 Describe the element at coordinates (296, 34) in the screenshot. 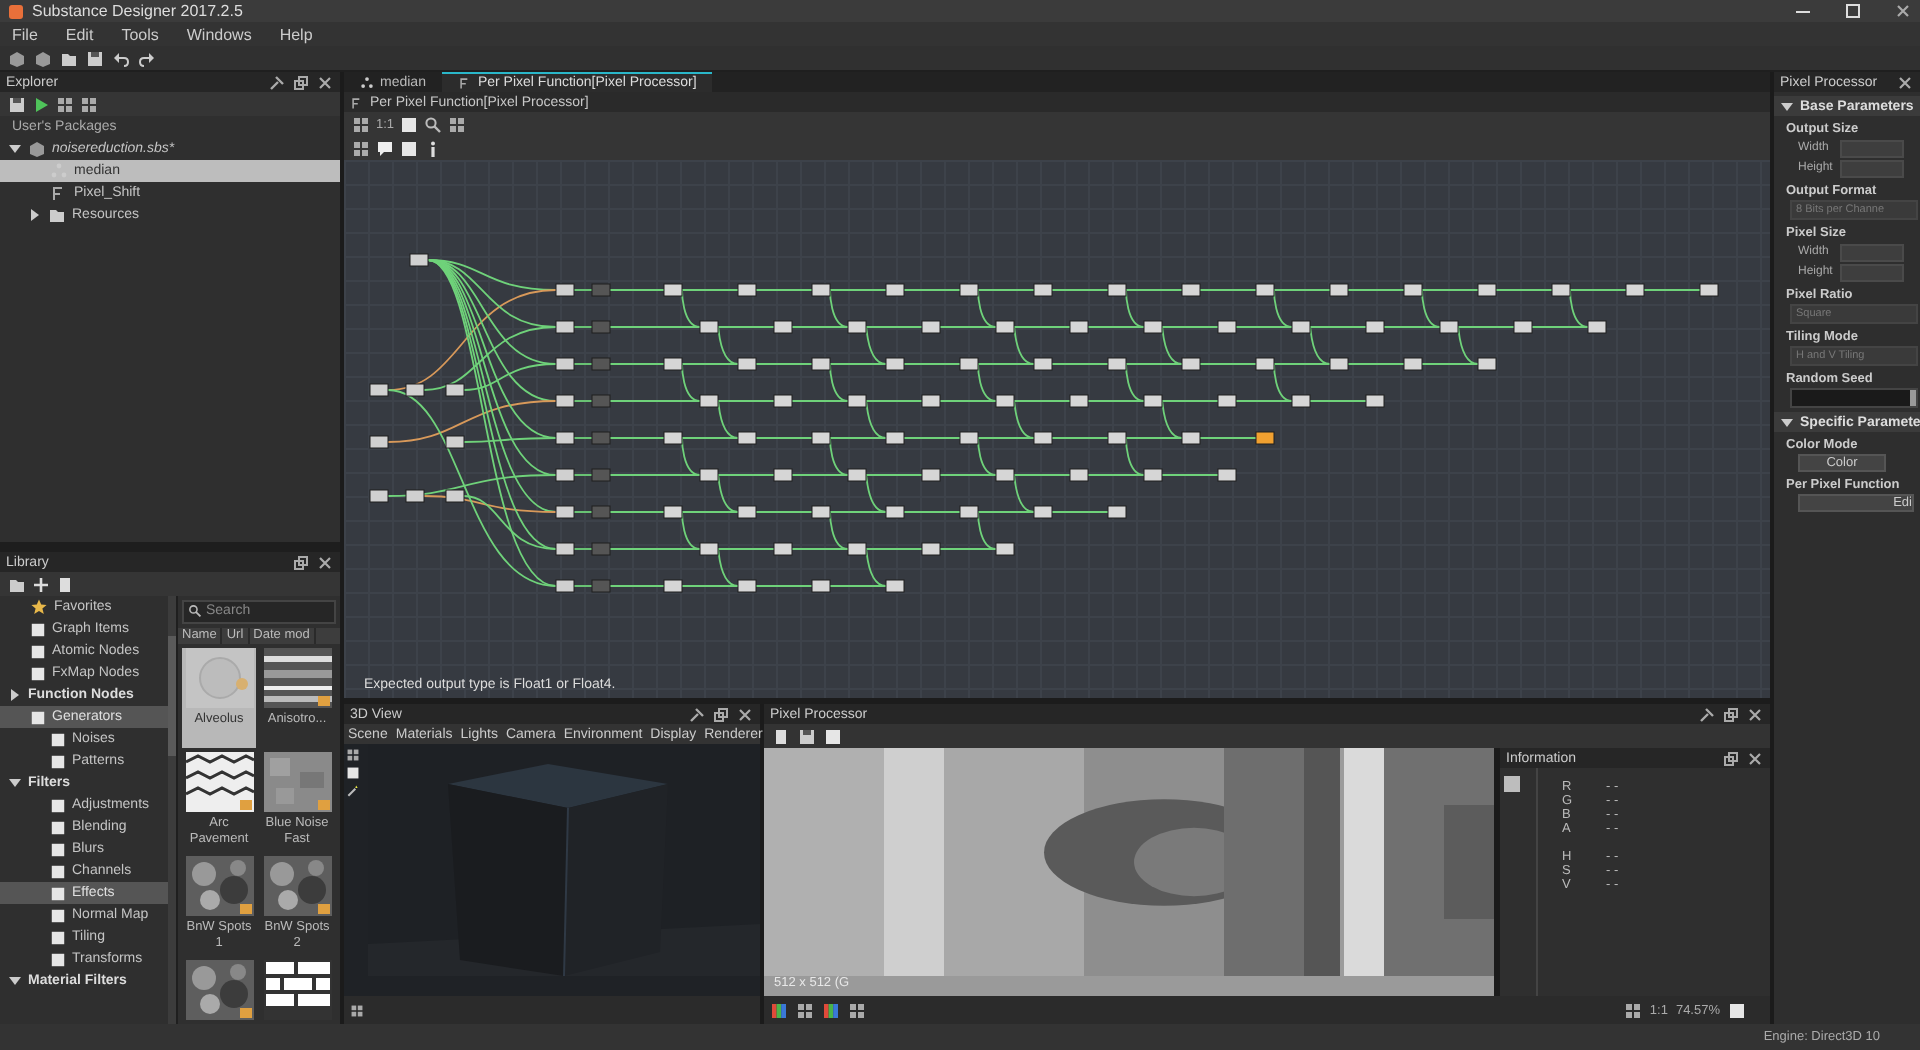

I see `menu-item: Help` at that location.